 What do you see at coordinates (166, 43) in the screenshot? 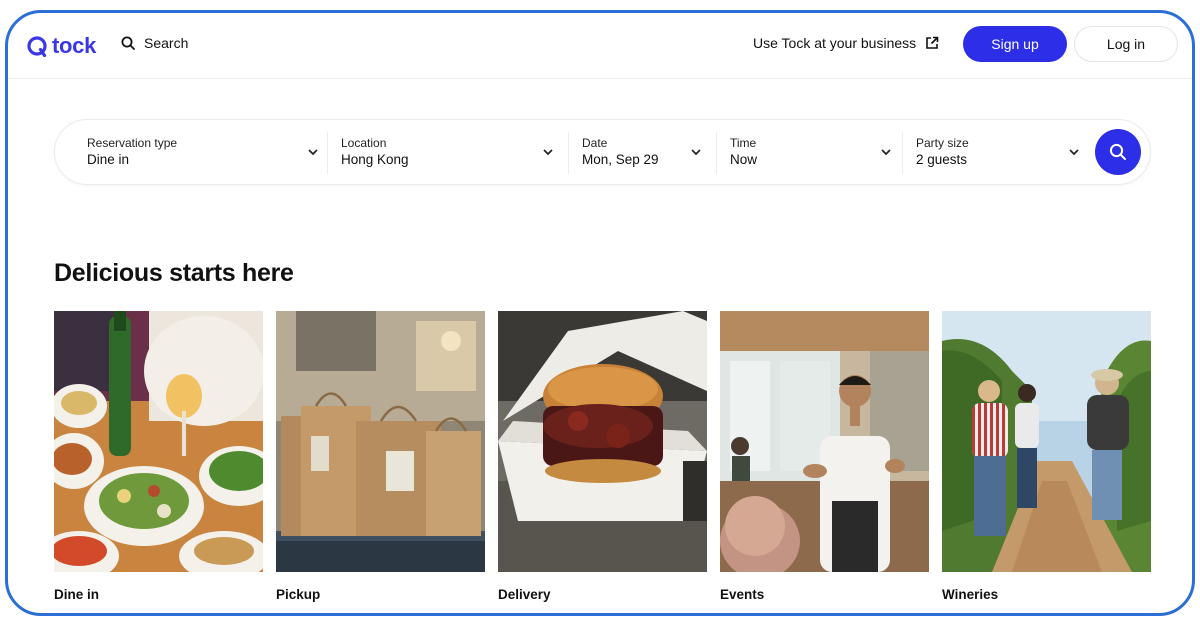
I see `search-link-label: Search` at bounding box center [166, 43].